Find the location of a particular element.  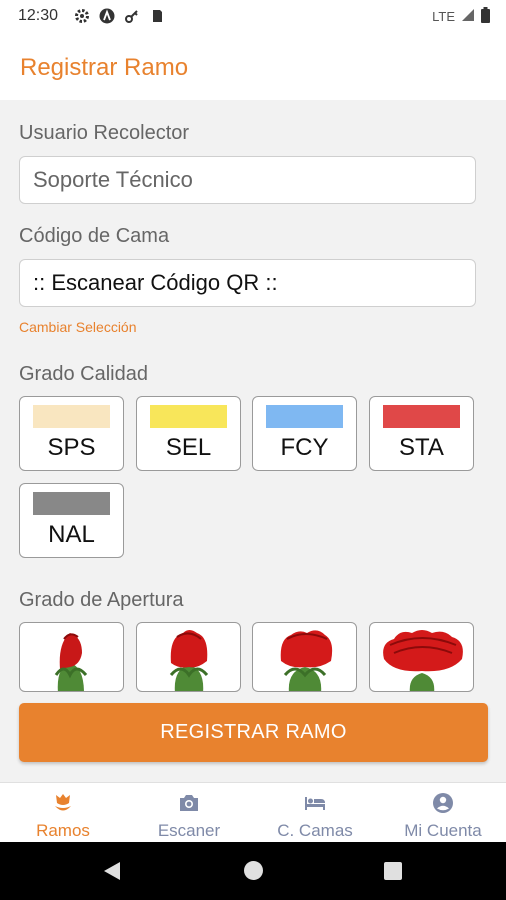

bed-code-value: :: Escanear Código QR :: is located at coordinates (155, 282).